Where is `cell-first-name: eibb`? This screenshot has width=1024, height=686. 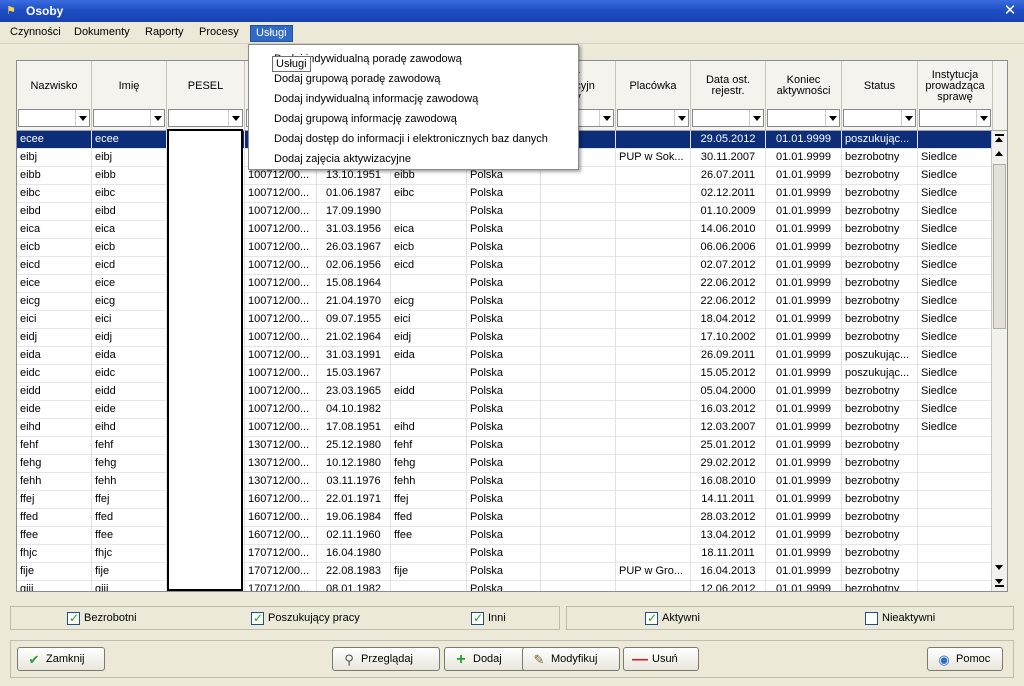 cell-first-name: eibb is located at coordinates (129, 176).